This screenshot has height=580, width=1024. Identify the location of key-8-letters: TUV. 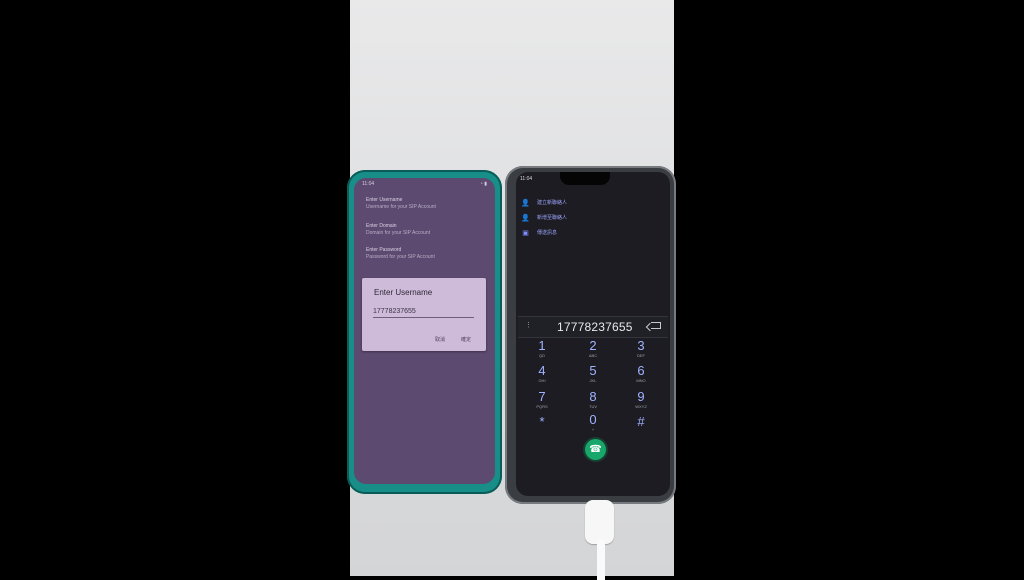
(593, 406).